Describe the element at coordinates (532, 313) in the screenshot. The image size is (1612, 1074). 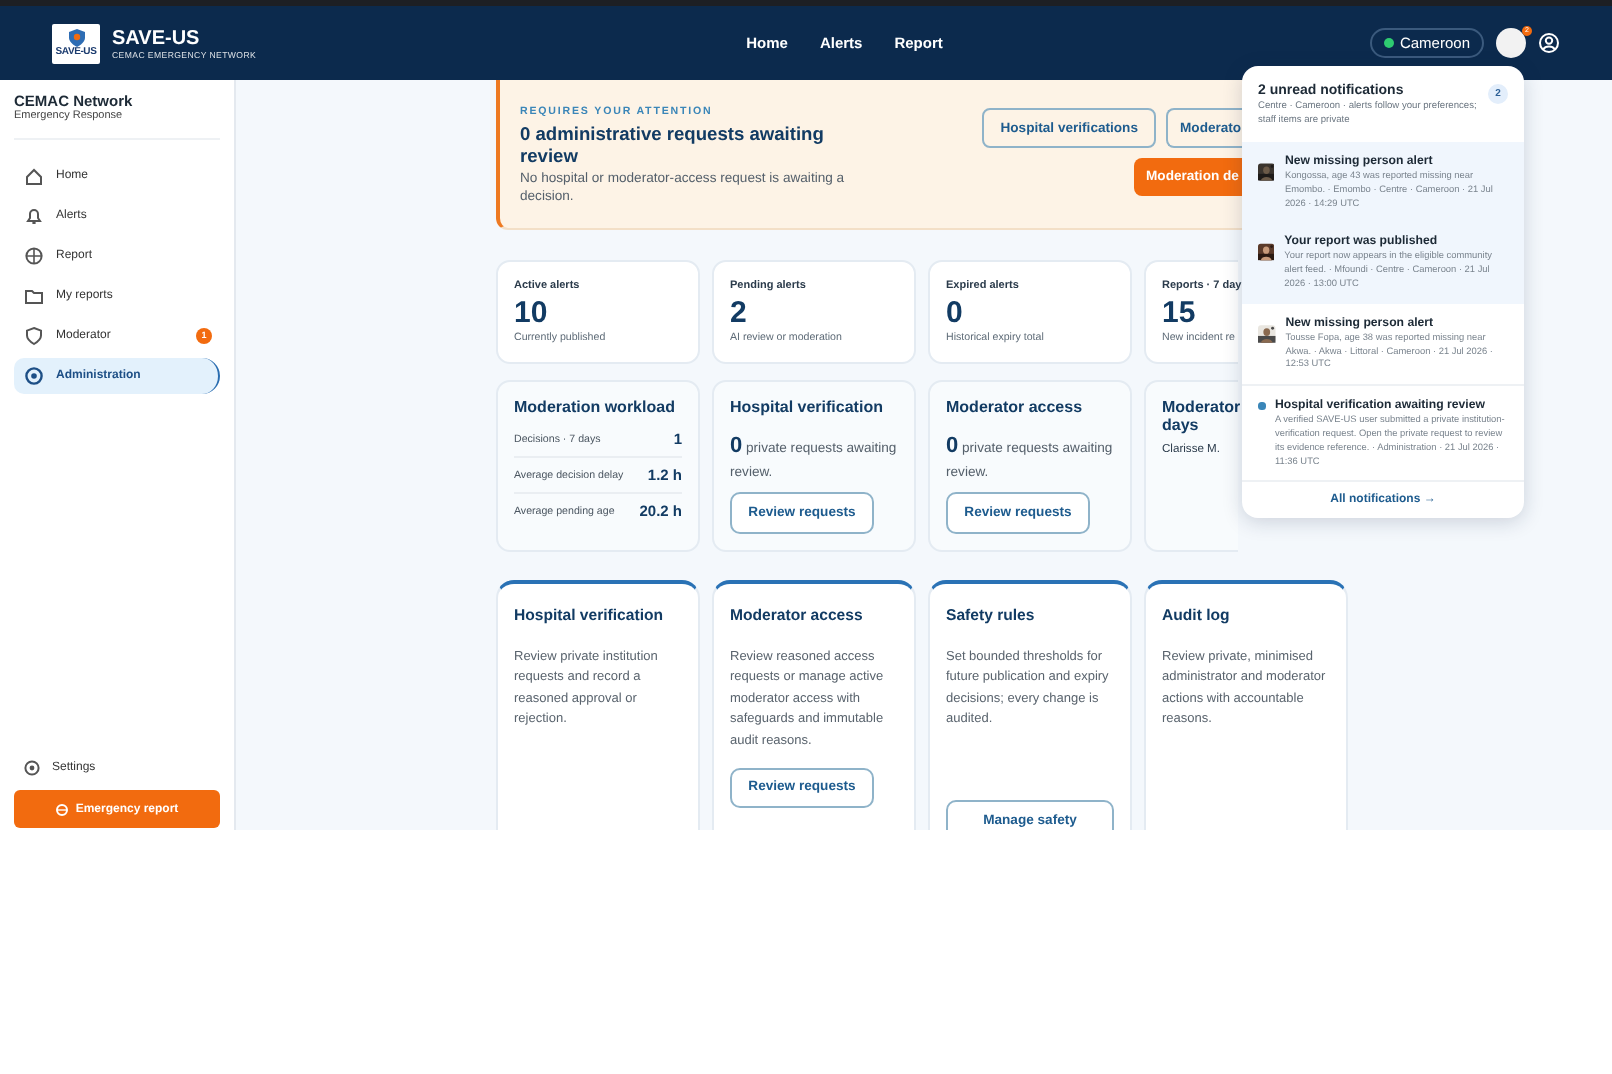
I see `stat-value: 10` at that location.